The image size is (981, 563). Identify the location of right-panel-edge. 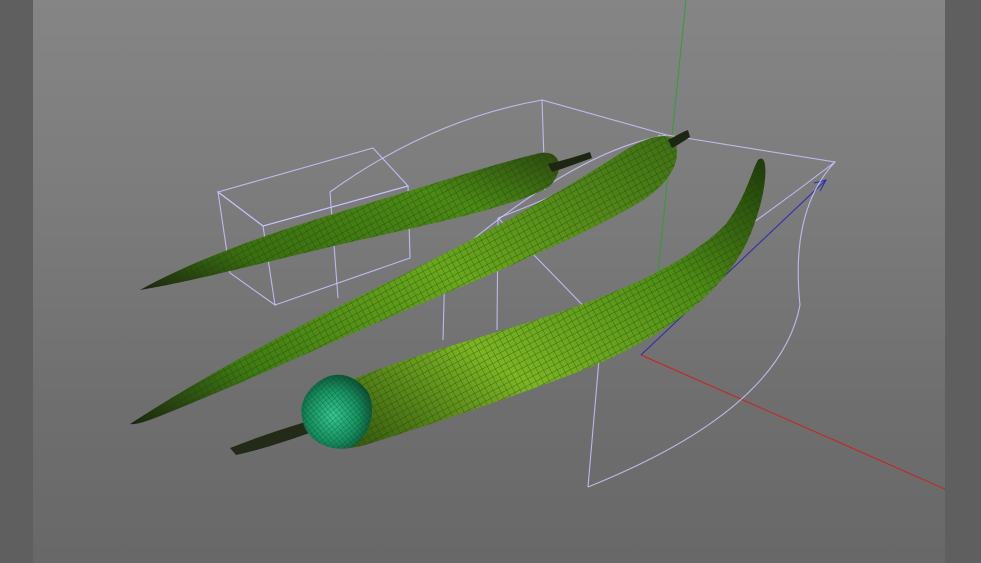
(963, 281).